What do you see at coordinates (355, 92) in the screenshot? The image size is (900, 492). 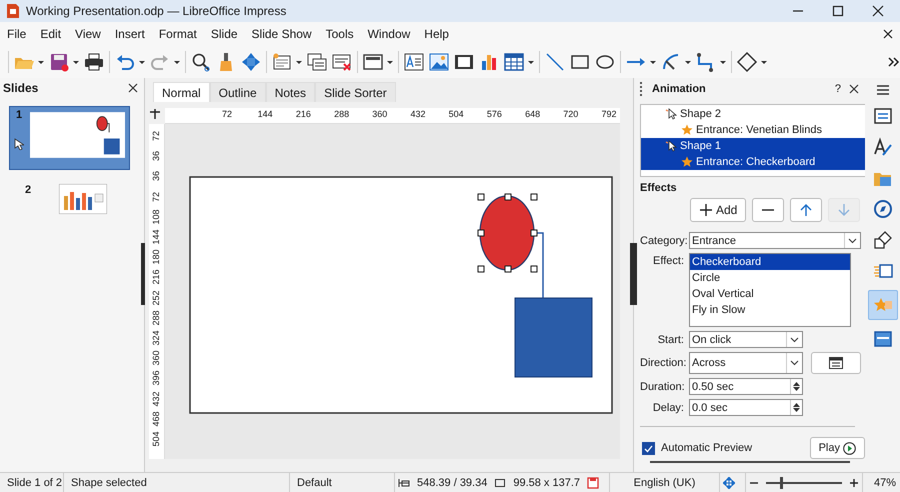 I see `view-tab: Slide Sorter` at bounding box center [355, 92].